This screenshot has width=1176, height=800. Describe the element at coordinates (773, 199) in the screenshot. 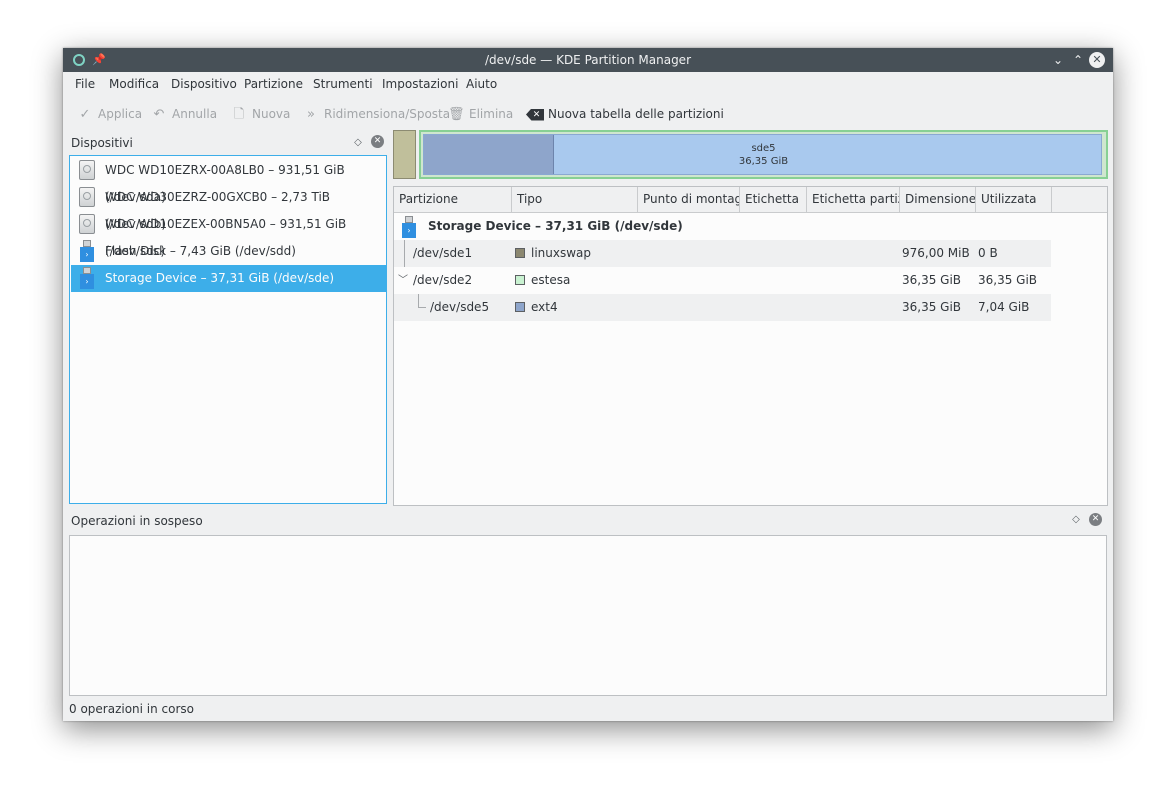

I see `column-header-etichetta: Etichetta` at that location.